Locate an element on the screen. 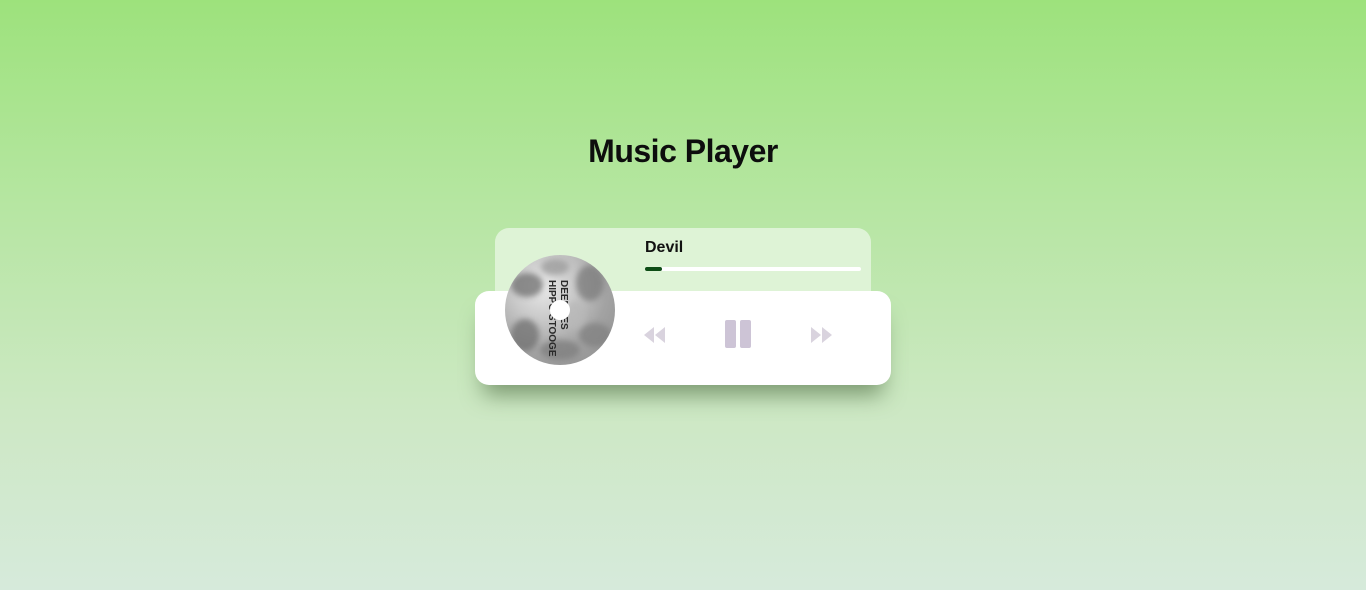 This screenshot has height=590, width=1366. album-art-disc: DEEP YES HIPPO STOOGE is located at coordinates (560, 310).